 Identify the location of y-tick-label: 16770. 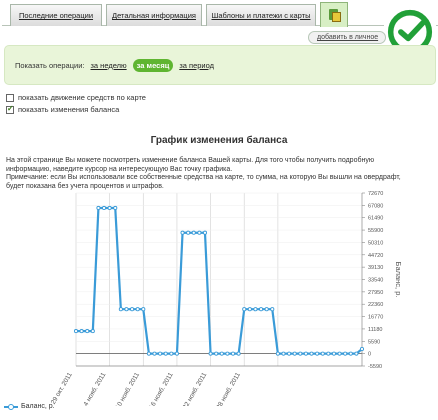
(375, 318).